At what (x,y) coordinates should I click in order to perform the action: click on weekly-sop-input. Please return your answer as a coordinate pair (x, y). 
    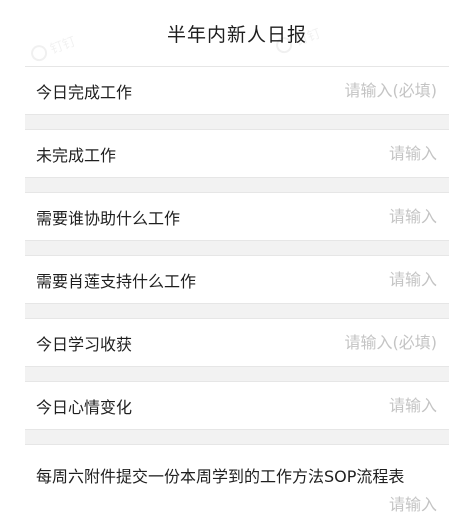
    Looking at the image, I should click on (372, 504).